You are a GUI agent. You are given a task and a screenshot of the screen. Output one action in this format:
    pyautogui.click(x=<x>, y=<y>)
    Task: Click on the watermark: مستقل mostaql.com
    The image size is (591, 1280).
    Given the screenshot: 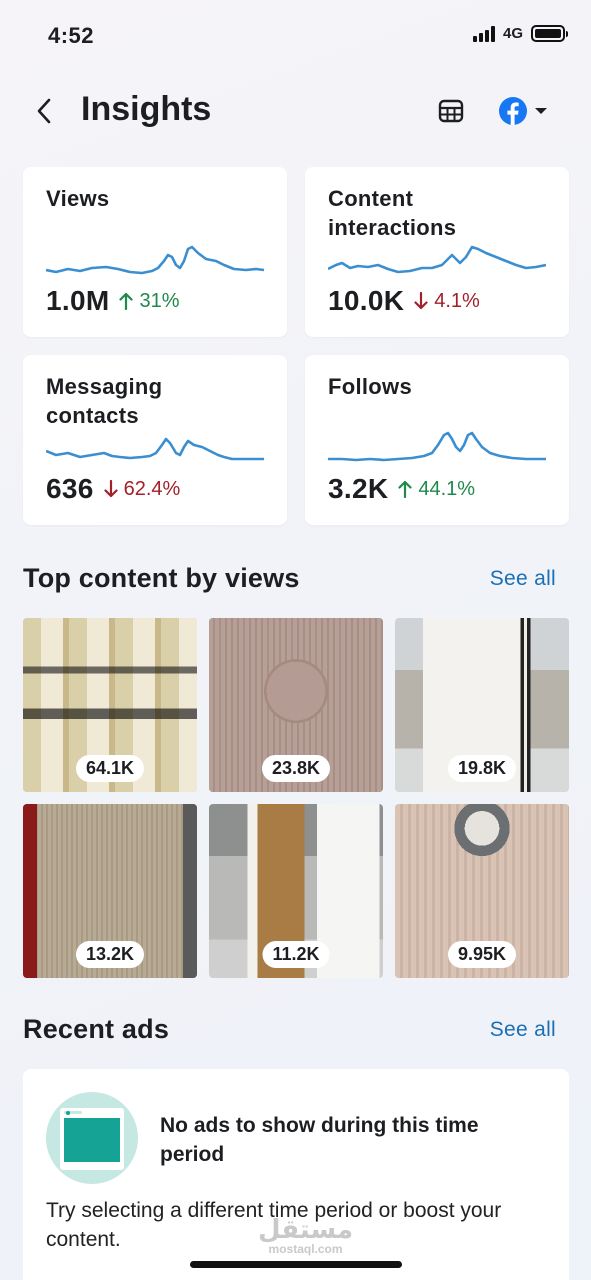 What is the action you would take?
    pyautogui.click(x=306, y=1235)
    